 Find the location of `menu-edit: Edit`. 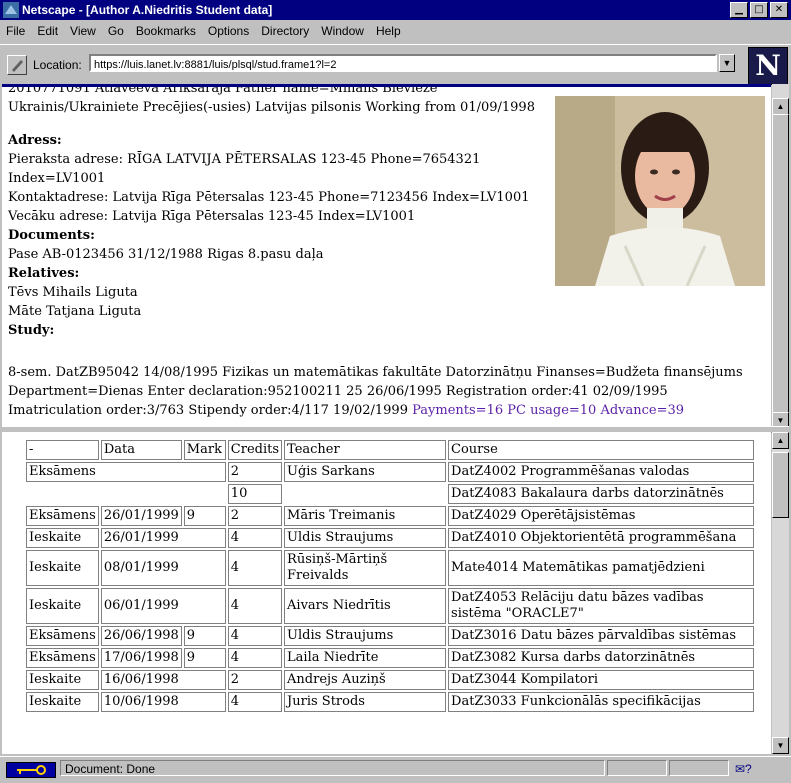

menu-edit: Edit is located at coordinates (47, 30).